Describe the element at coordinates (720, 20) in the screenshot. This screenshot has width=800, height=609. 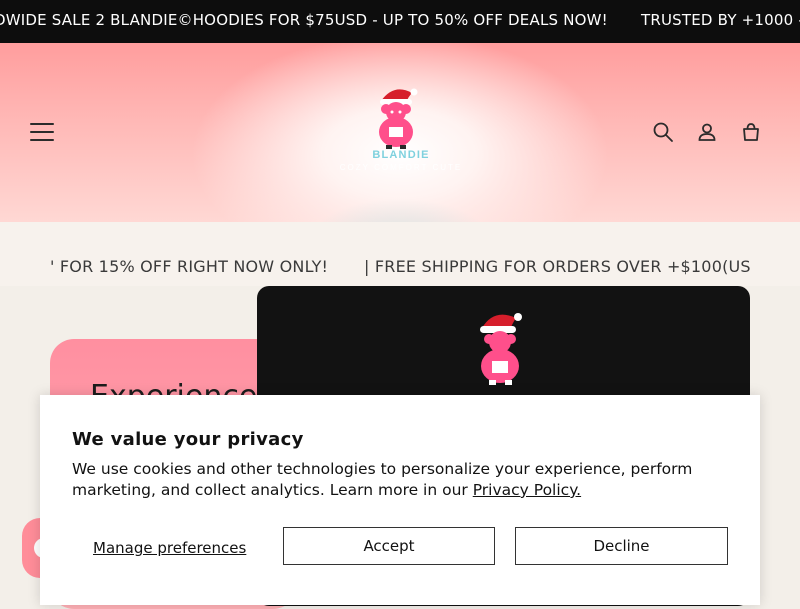
I see `top-announcement-text-2: TRUSTED BY +1000 -` at that location.